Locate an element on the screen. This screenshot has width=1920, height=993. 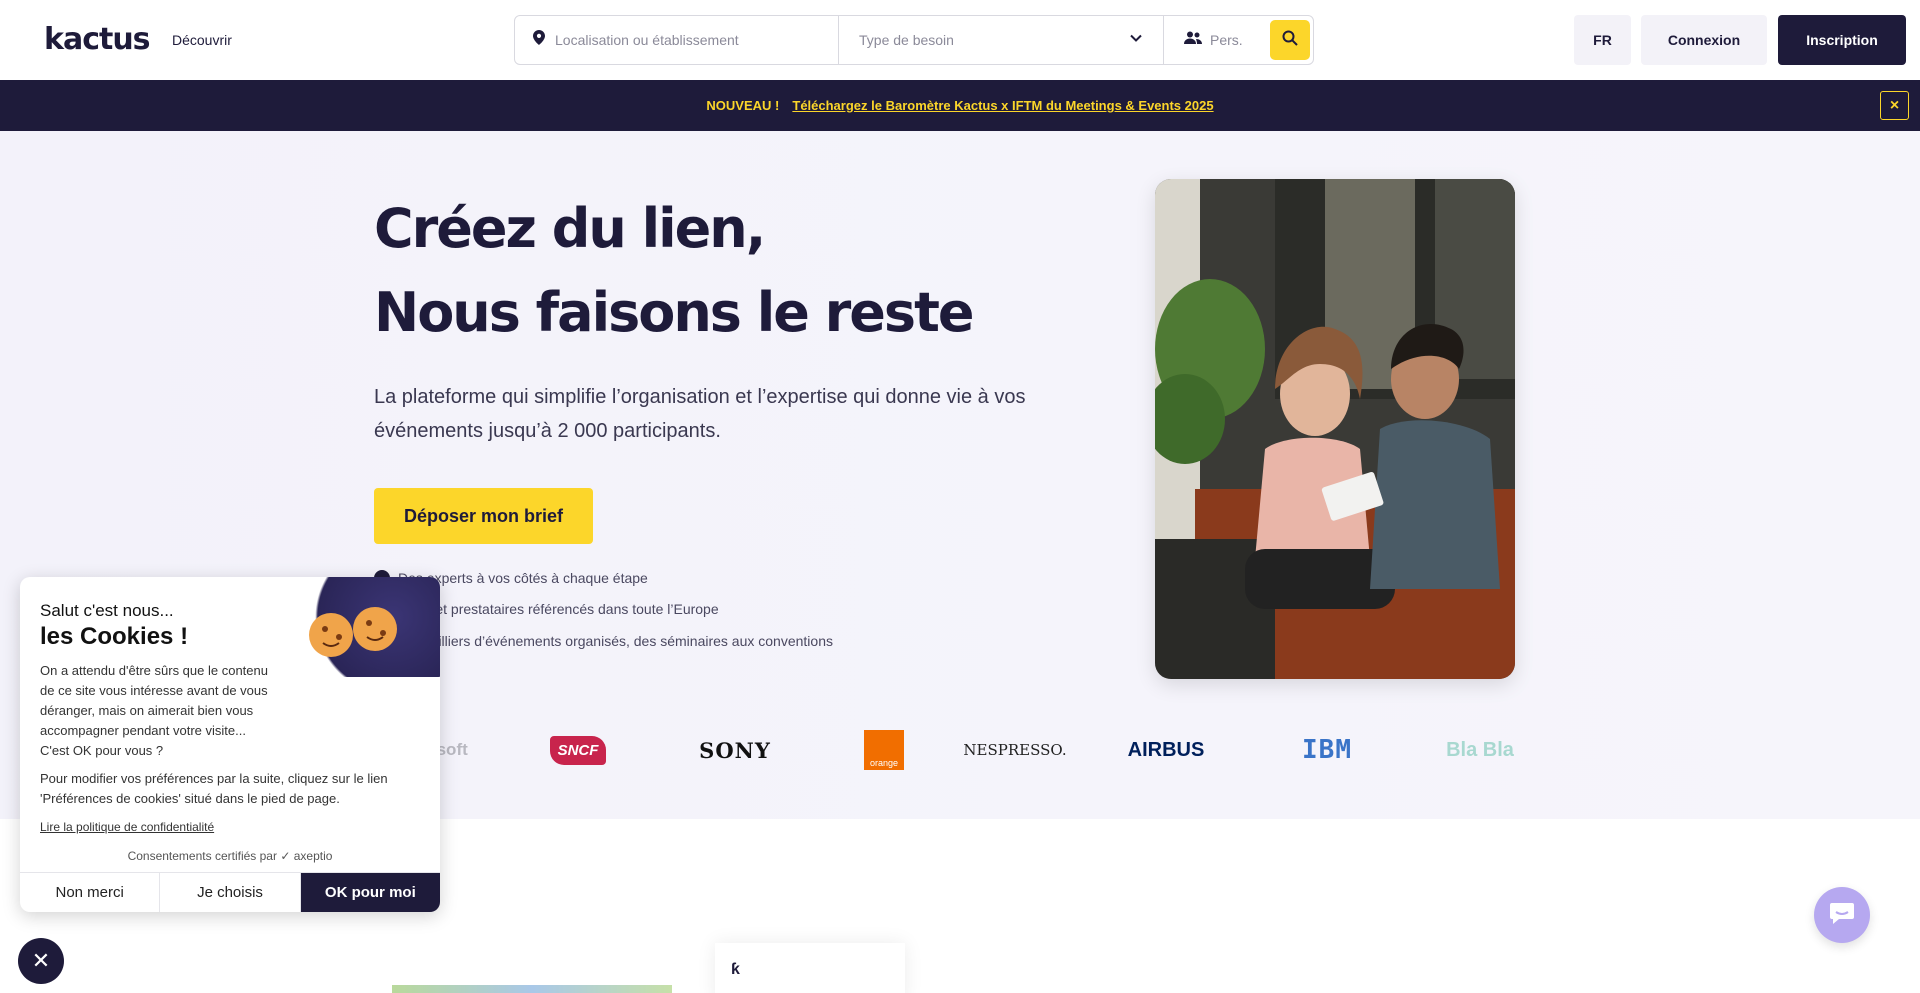
map-preview is located at coordinates (532, 989).